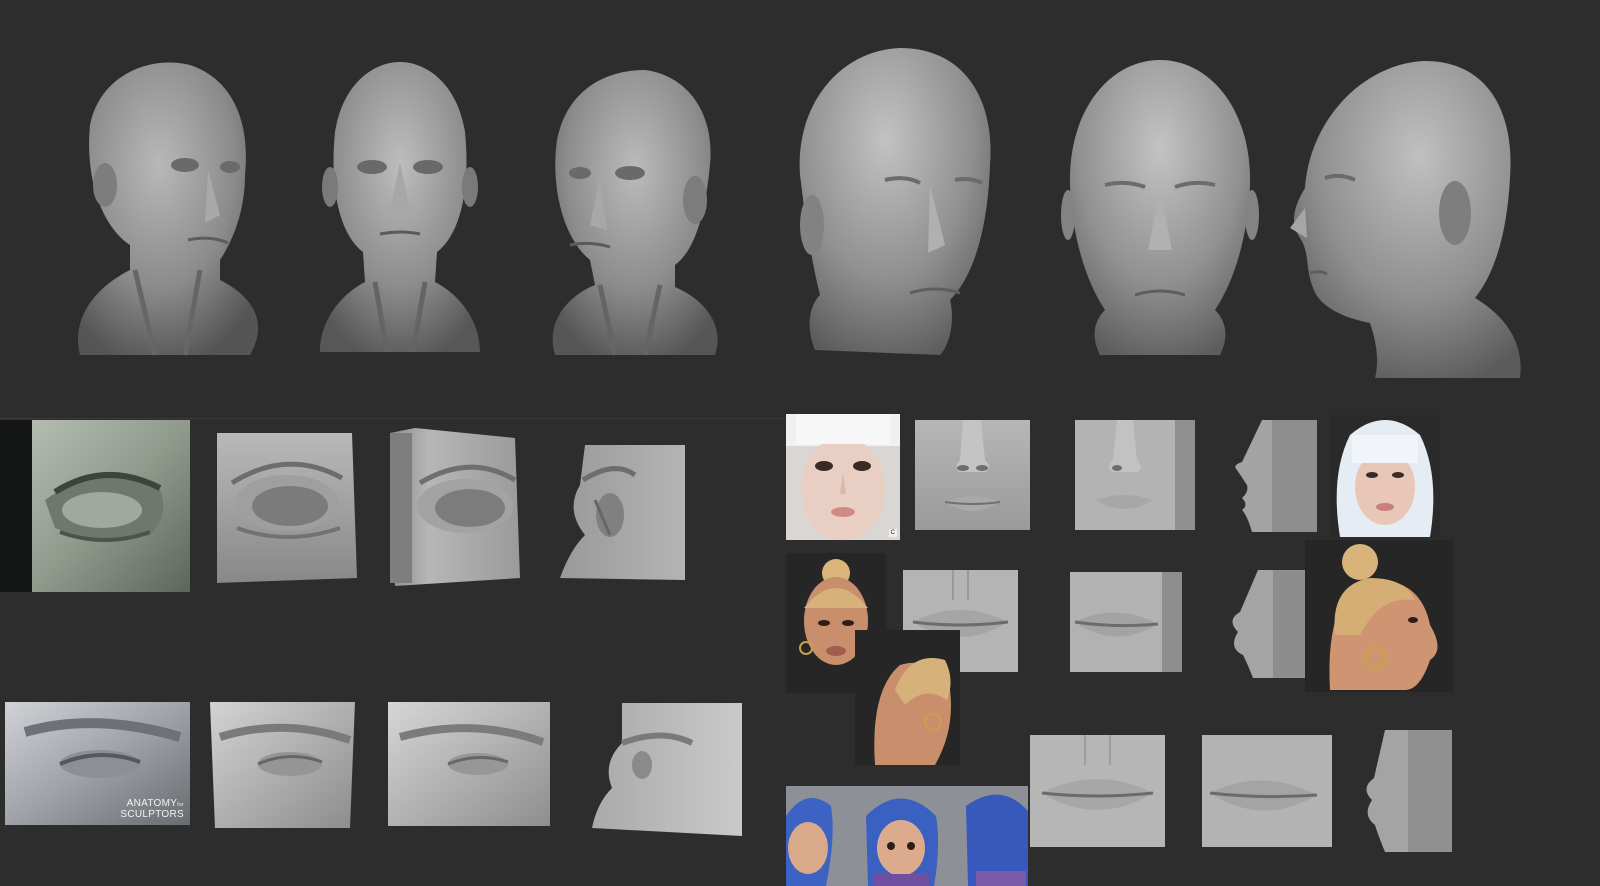 This screenshot has height=886, width=1600. I want to click on character-face-photo-white-hair, so click(1385, 476).